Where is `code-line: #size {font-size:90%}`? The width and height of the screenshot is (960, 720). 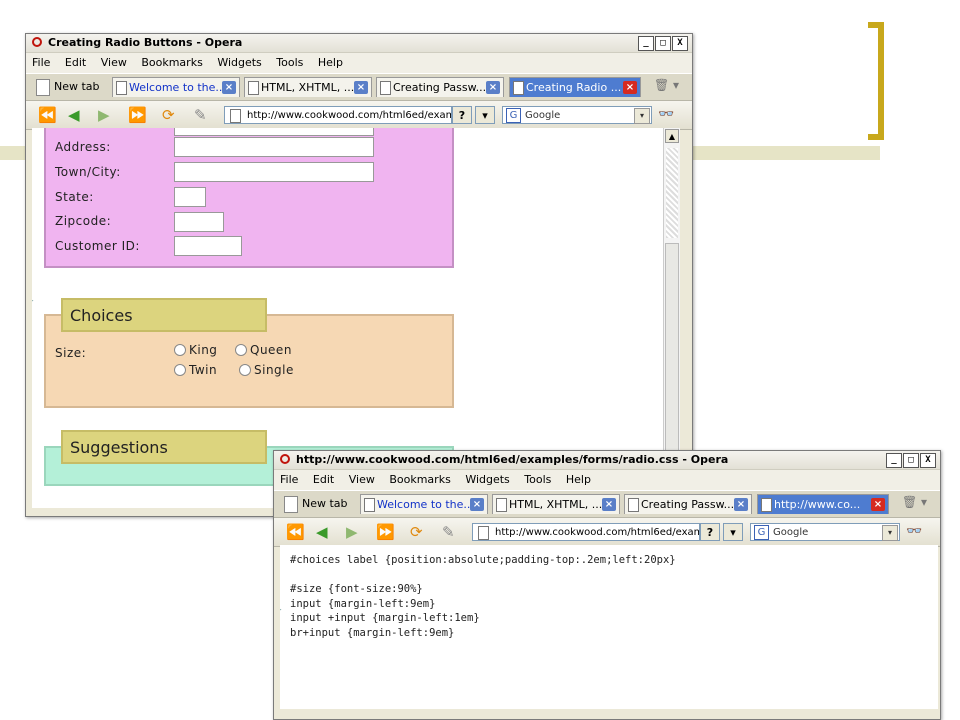
code-line: #size {font-size:90%} is located at coordinates (356, 589).